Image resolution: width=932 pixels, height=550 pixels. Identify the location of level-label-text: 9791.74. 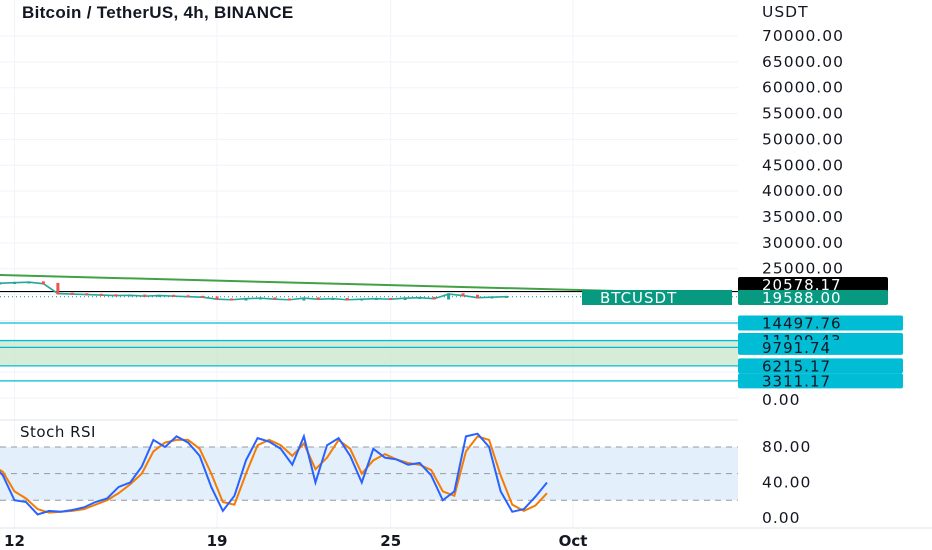
(796, 348).